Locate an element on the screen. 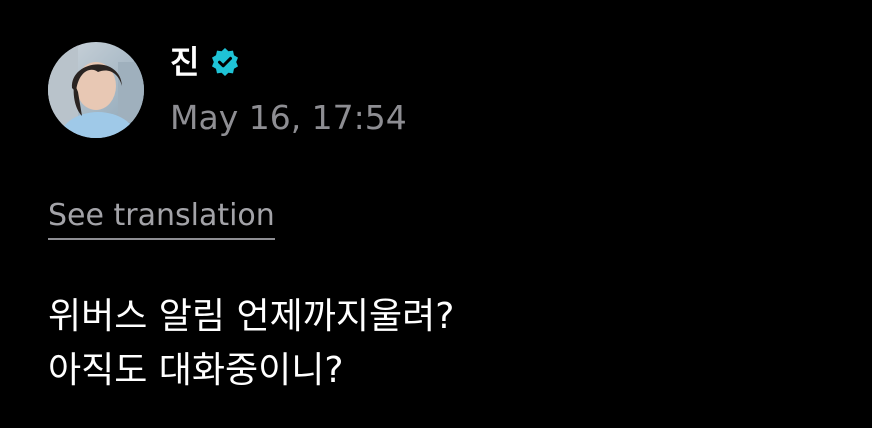  verified-badge-icon is located at coordinates (225, 62).